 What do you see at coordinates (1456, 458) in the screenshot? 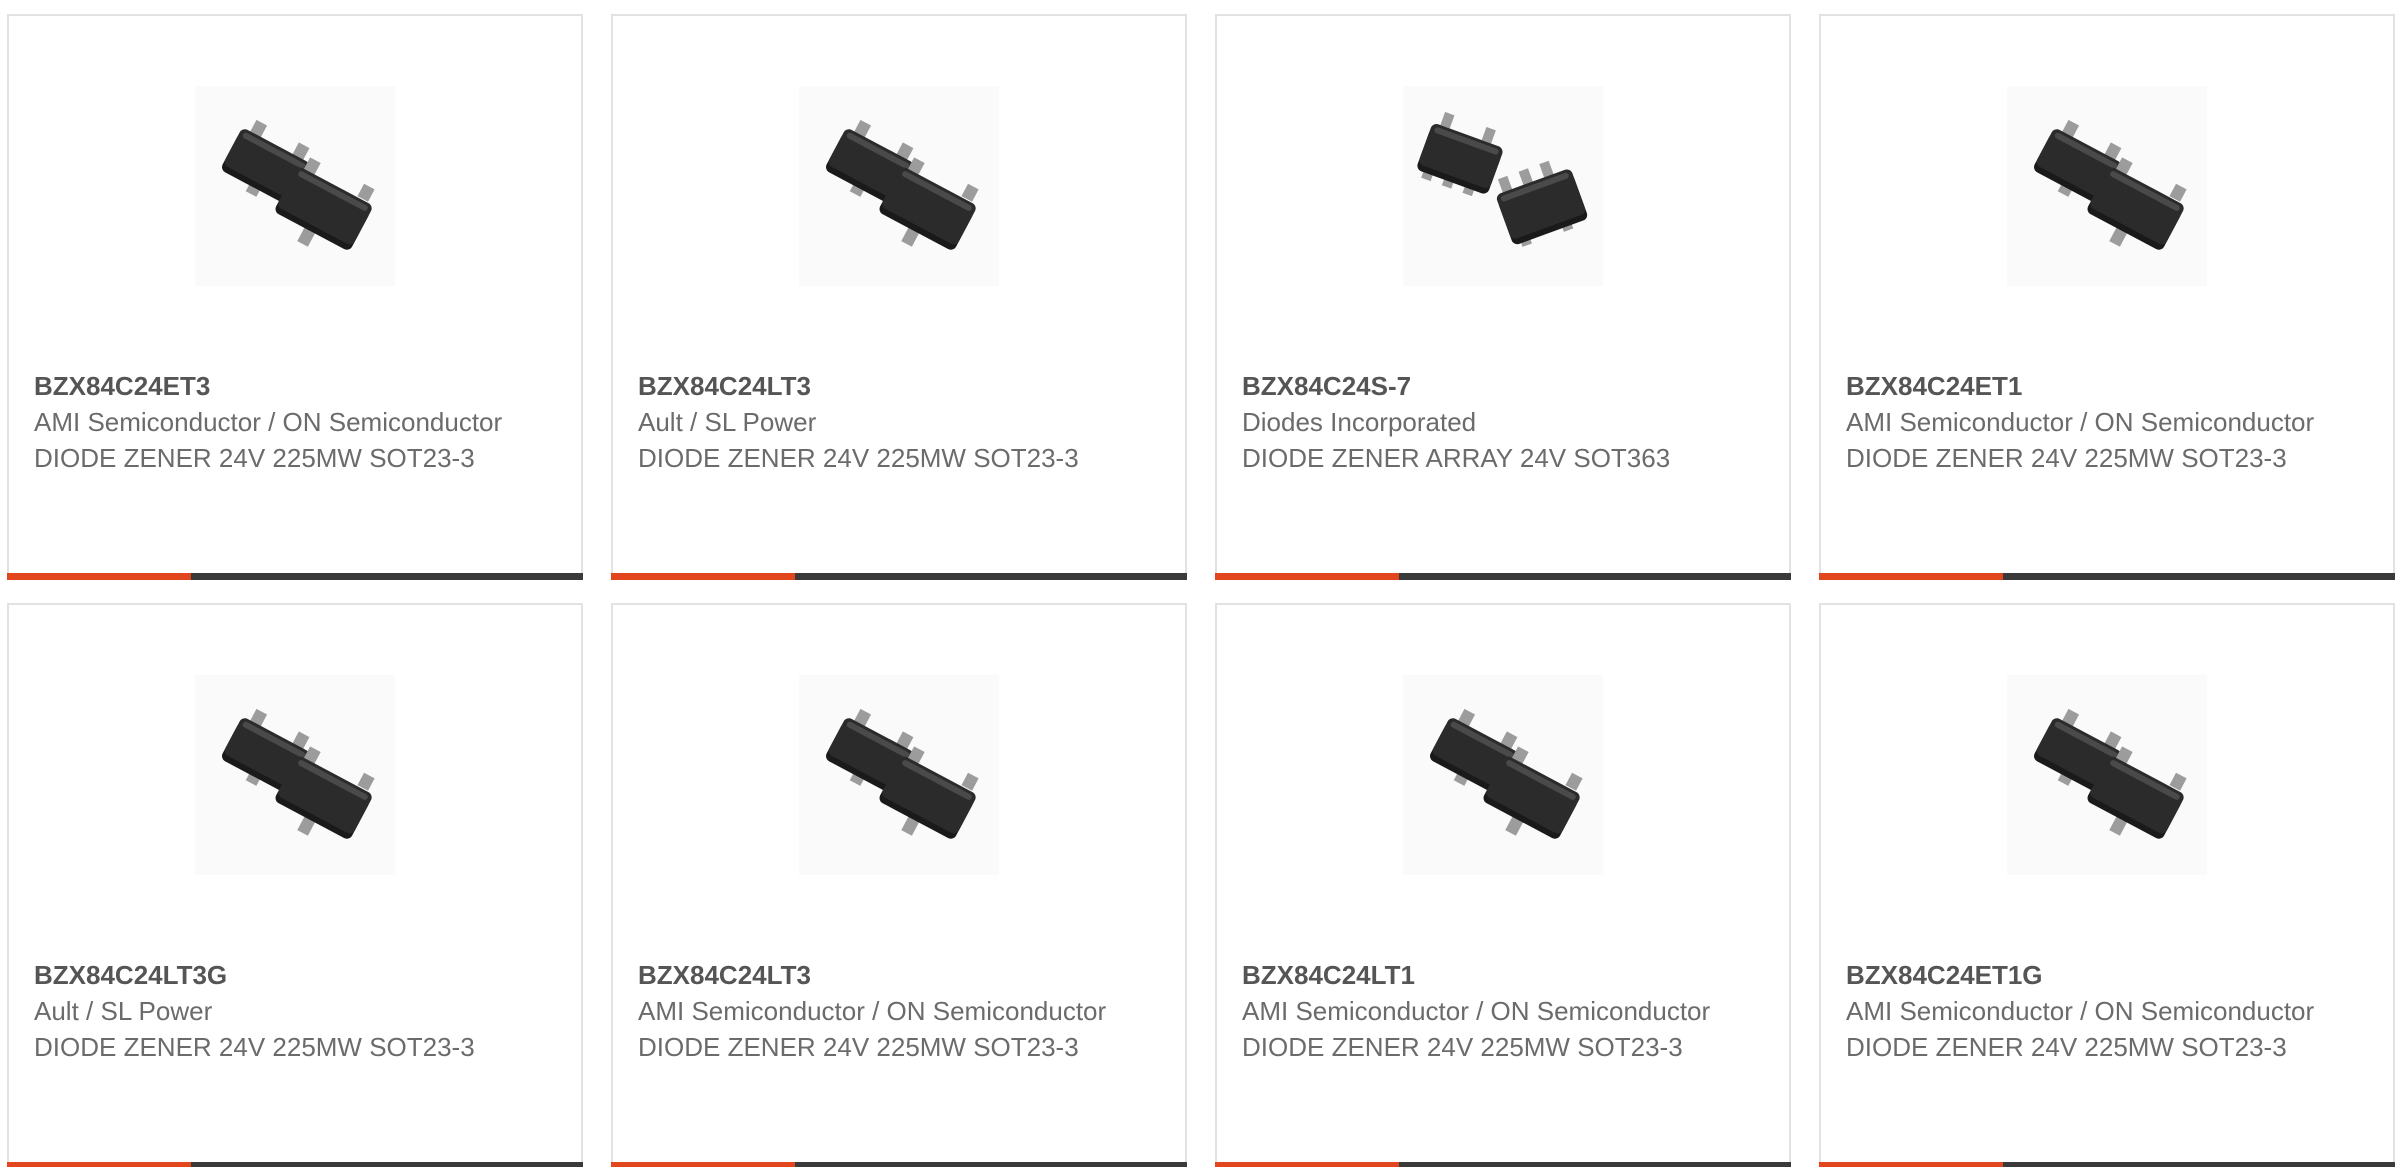
I see `description: DIODE ZENER ARRAY 24V SOT363` at bounding box center [1456, 458].